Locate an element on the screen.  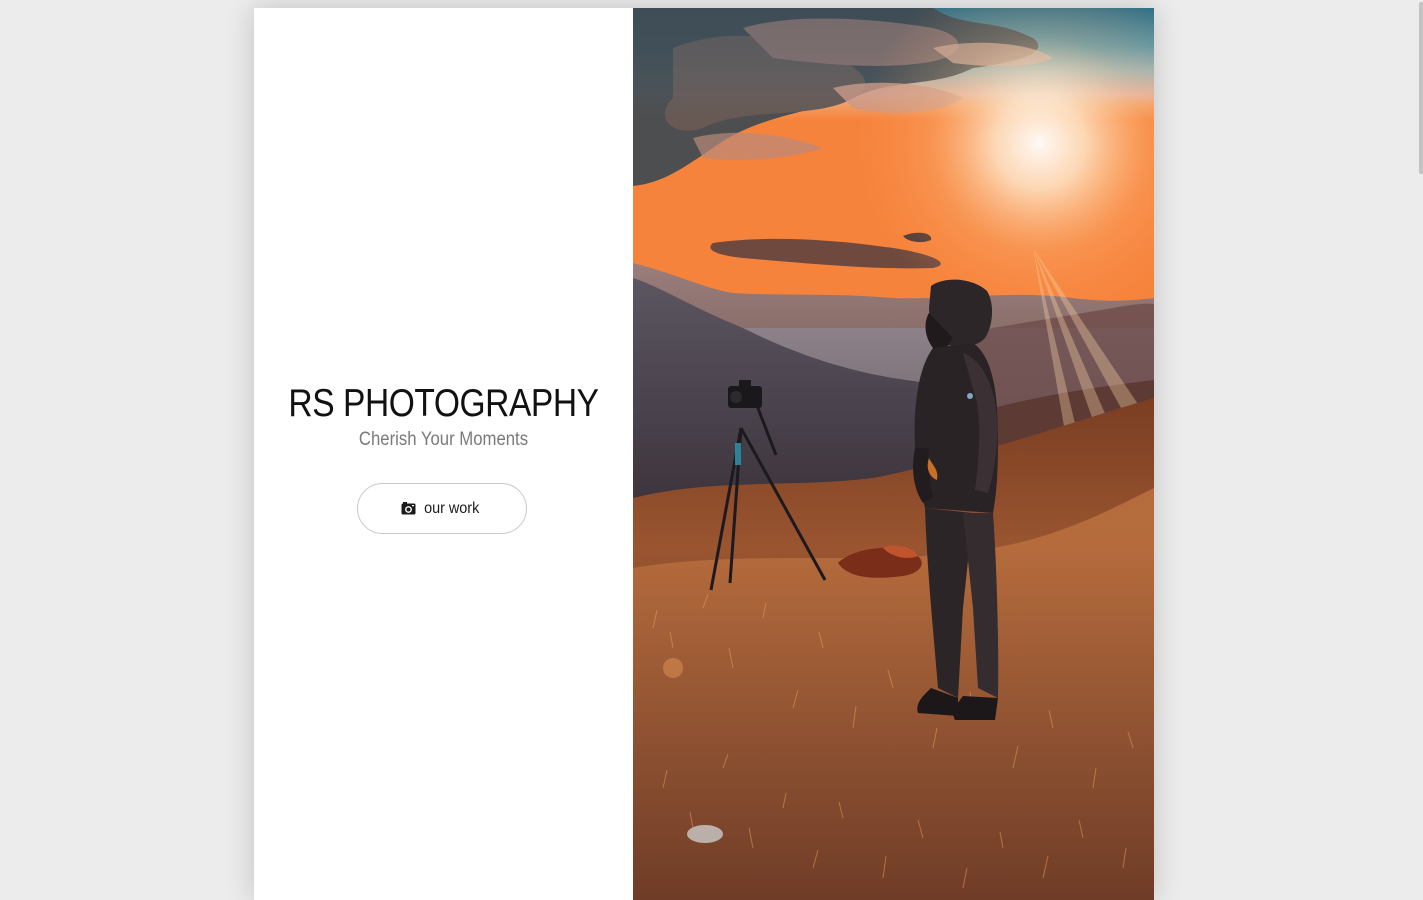
our-work-label: our work is located at coordinates (452, 508).